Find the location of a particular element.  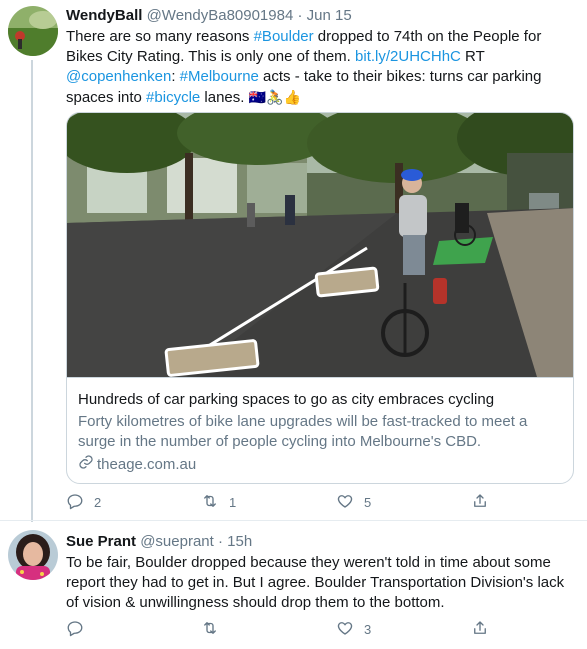

url-link: bit.ly/2UHCHhC is located at coordinates (408, 56).